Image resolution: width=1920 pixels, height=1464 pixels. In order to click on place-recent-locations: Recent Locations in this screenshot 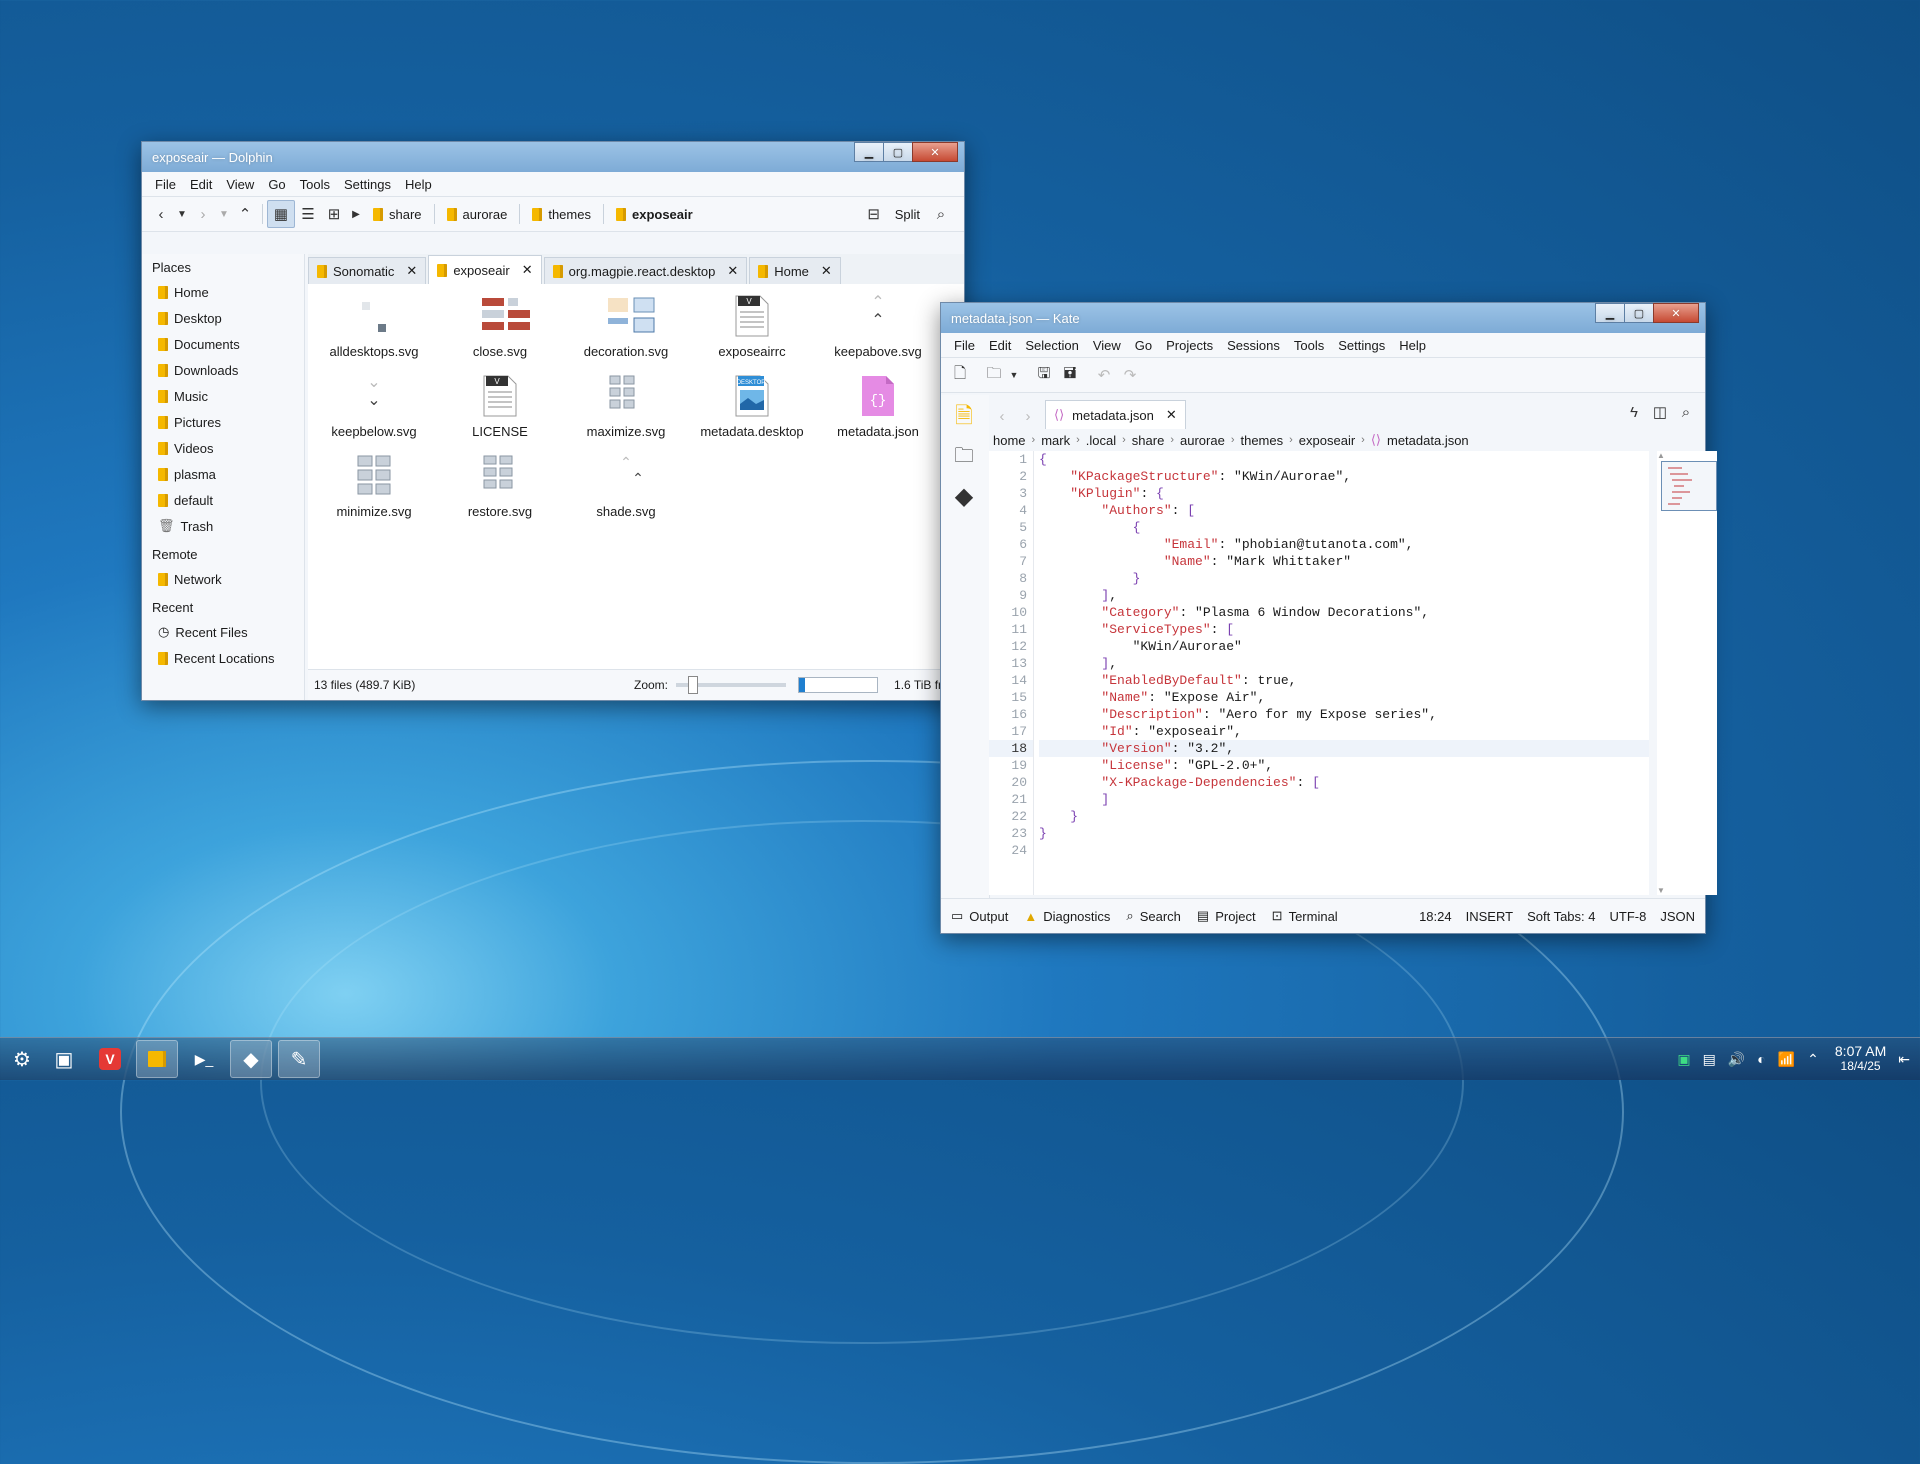, I will do `click(223, 658)`.